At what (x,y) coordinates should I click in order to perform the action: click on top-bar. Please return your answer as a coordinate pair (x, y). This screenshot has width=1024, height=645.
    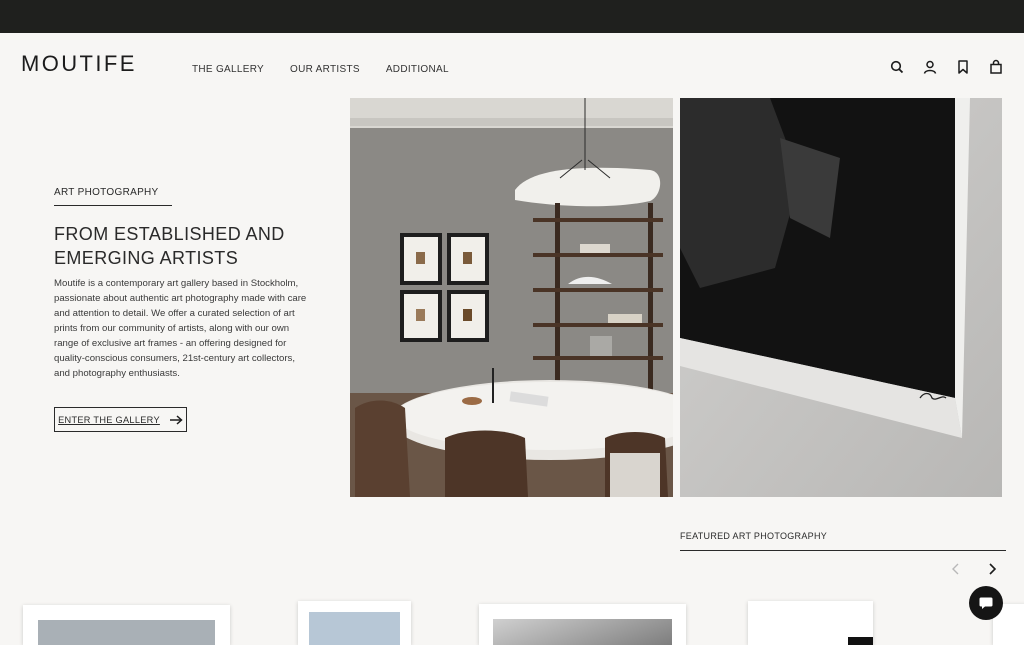
    Looking at the image, I should click on (512, 16).